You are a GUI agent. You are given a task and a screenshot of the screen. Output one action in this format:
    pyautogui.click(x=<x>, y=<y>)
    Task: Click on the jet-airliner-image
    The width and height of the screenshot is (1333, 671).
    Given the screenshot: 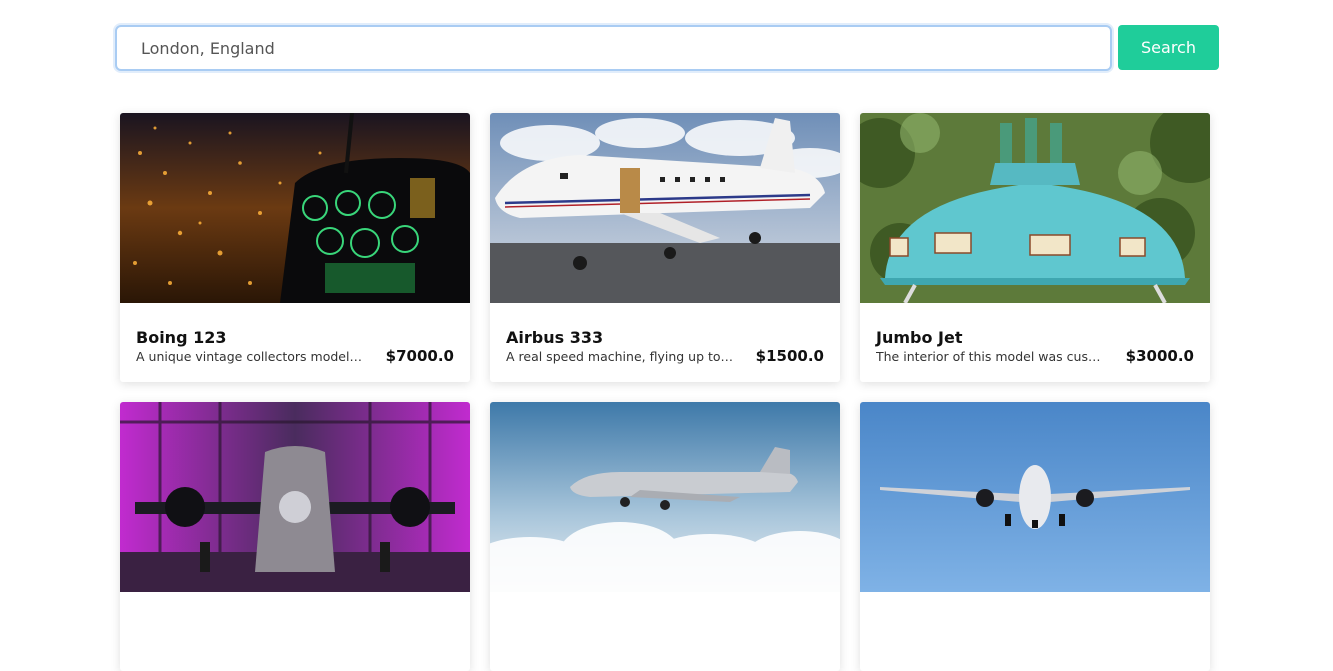 What is the action you would take?
    pyautogui.click(x=1035, y=497)
    